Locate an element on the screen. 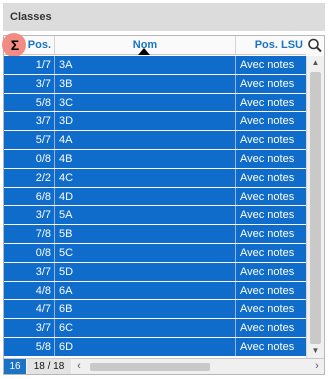 Image resolution: width=328 pixels, height=379 pixels. horizontal-scroll-thumb is located at coordinates (150, 367).